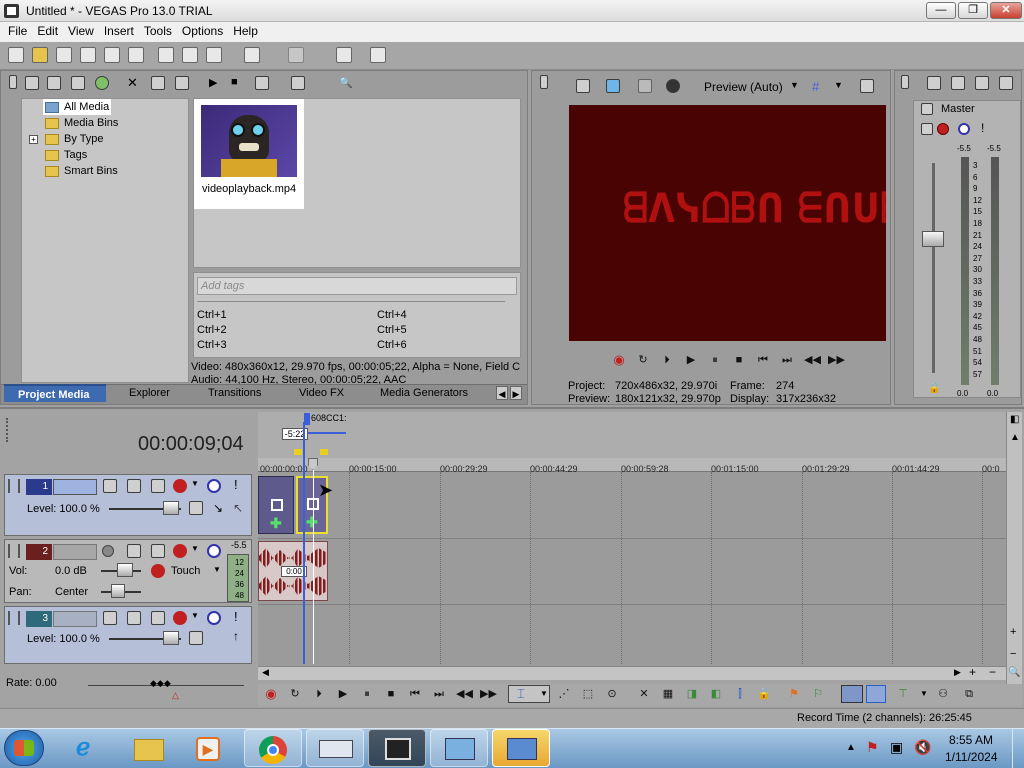  Describe the element at coordinates (740, 694) in the screenshot. I see `split-icon: ⫿` at that location.